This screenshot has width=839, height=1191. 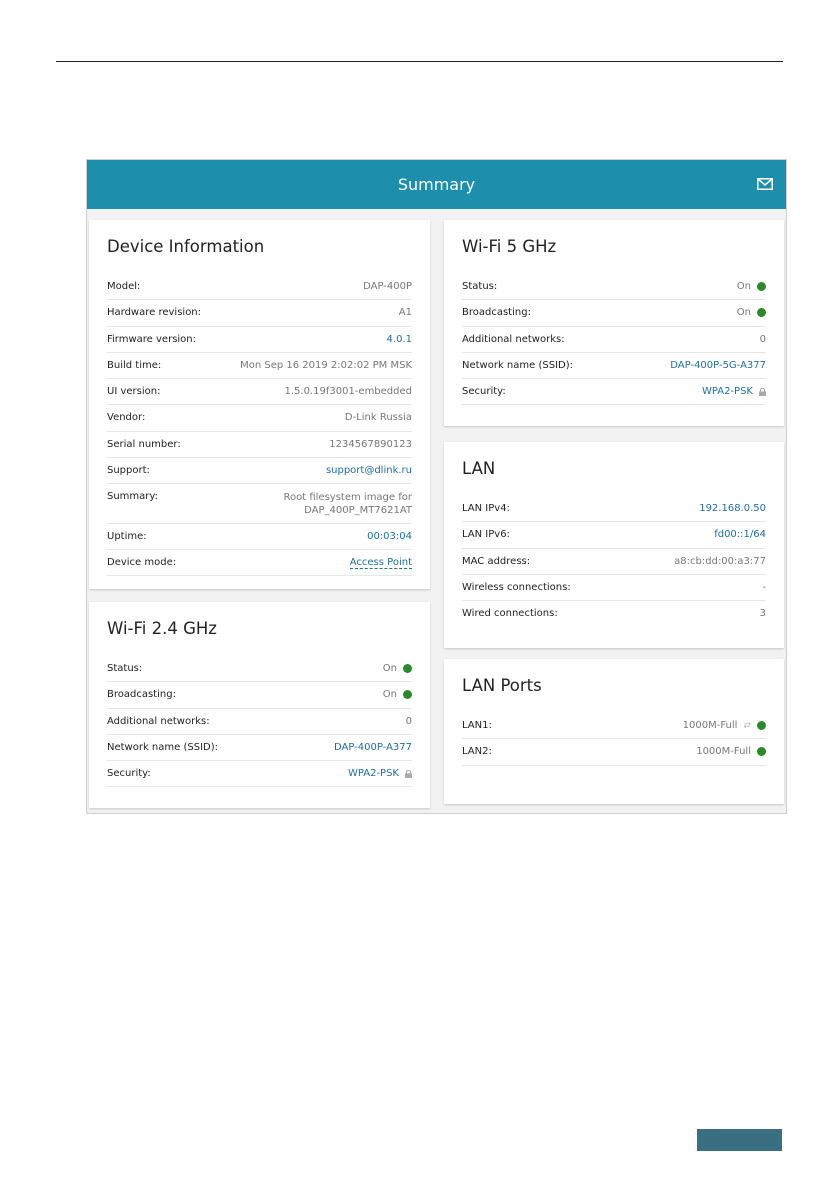 I want to click on lan-row-mac: MAC address: a8:cb:dd:00:a3:77, so click(x=614, y=562).